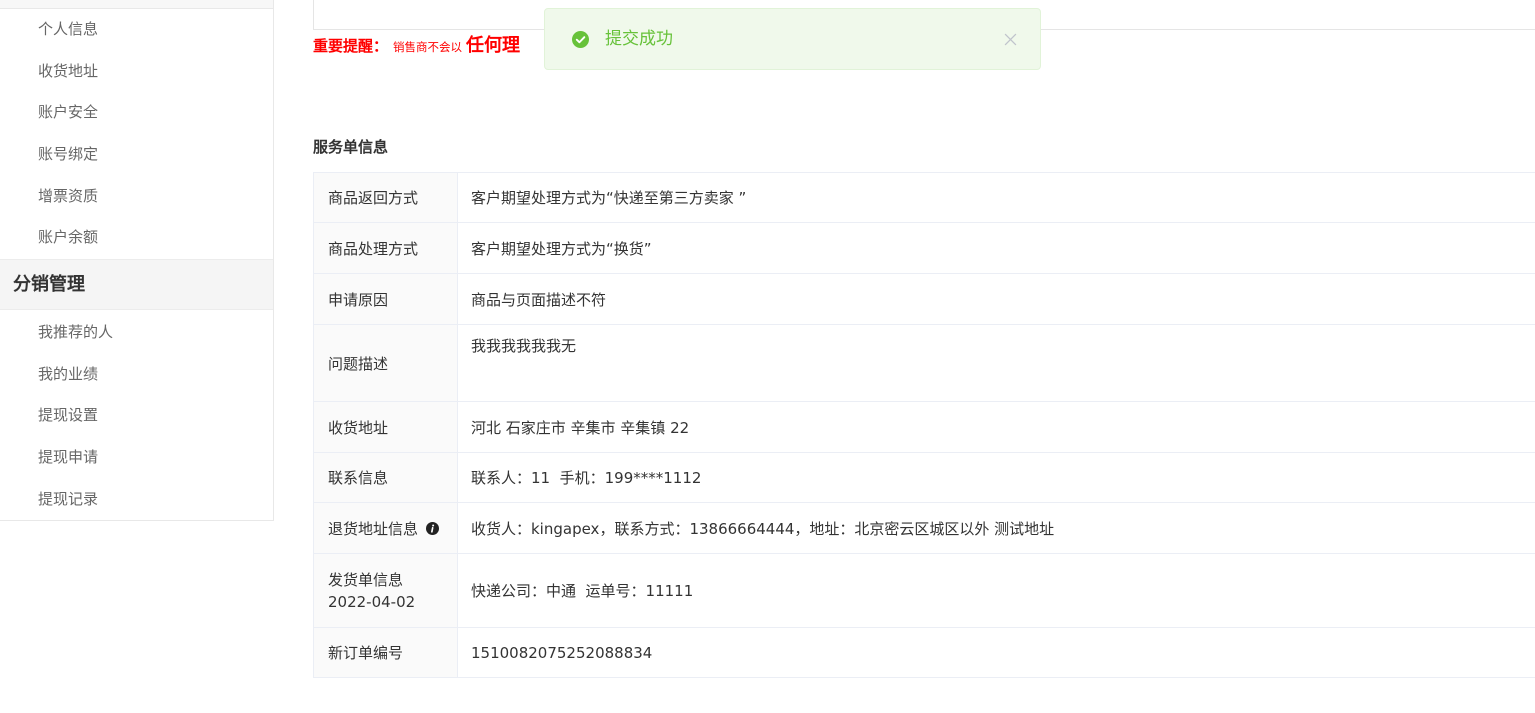 Image resolution: width=1535 pixels, height=713 pixels. What do you see at coordinates (136, 197) in the screenshot?
I see `sidebar-item-vat-invoice: 增票资质` at bounding box center [136, 197].